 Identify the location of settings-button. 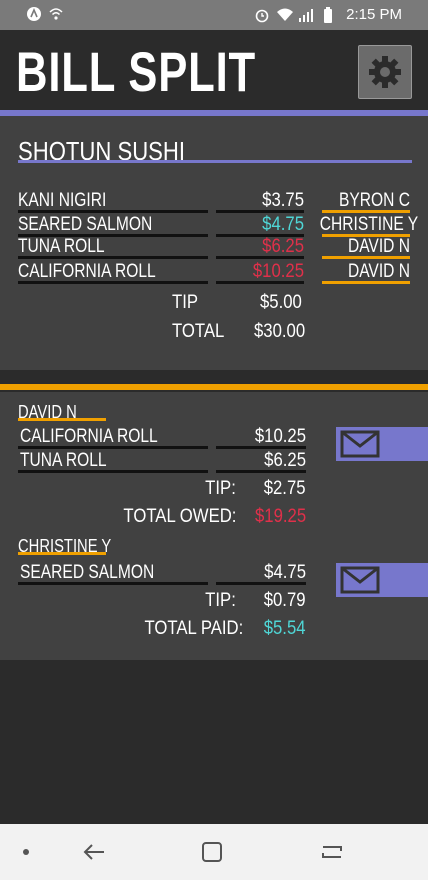
(385, 72).